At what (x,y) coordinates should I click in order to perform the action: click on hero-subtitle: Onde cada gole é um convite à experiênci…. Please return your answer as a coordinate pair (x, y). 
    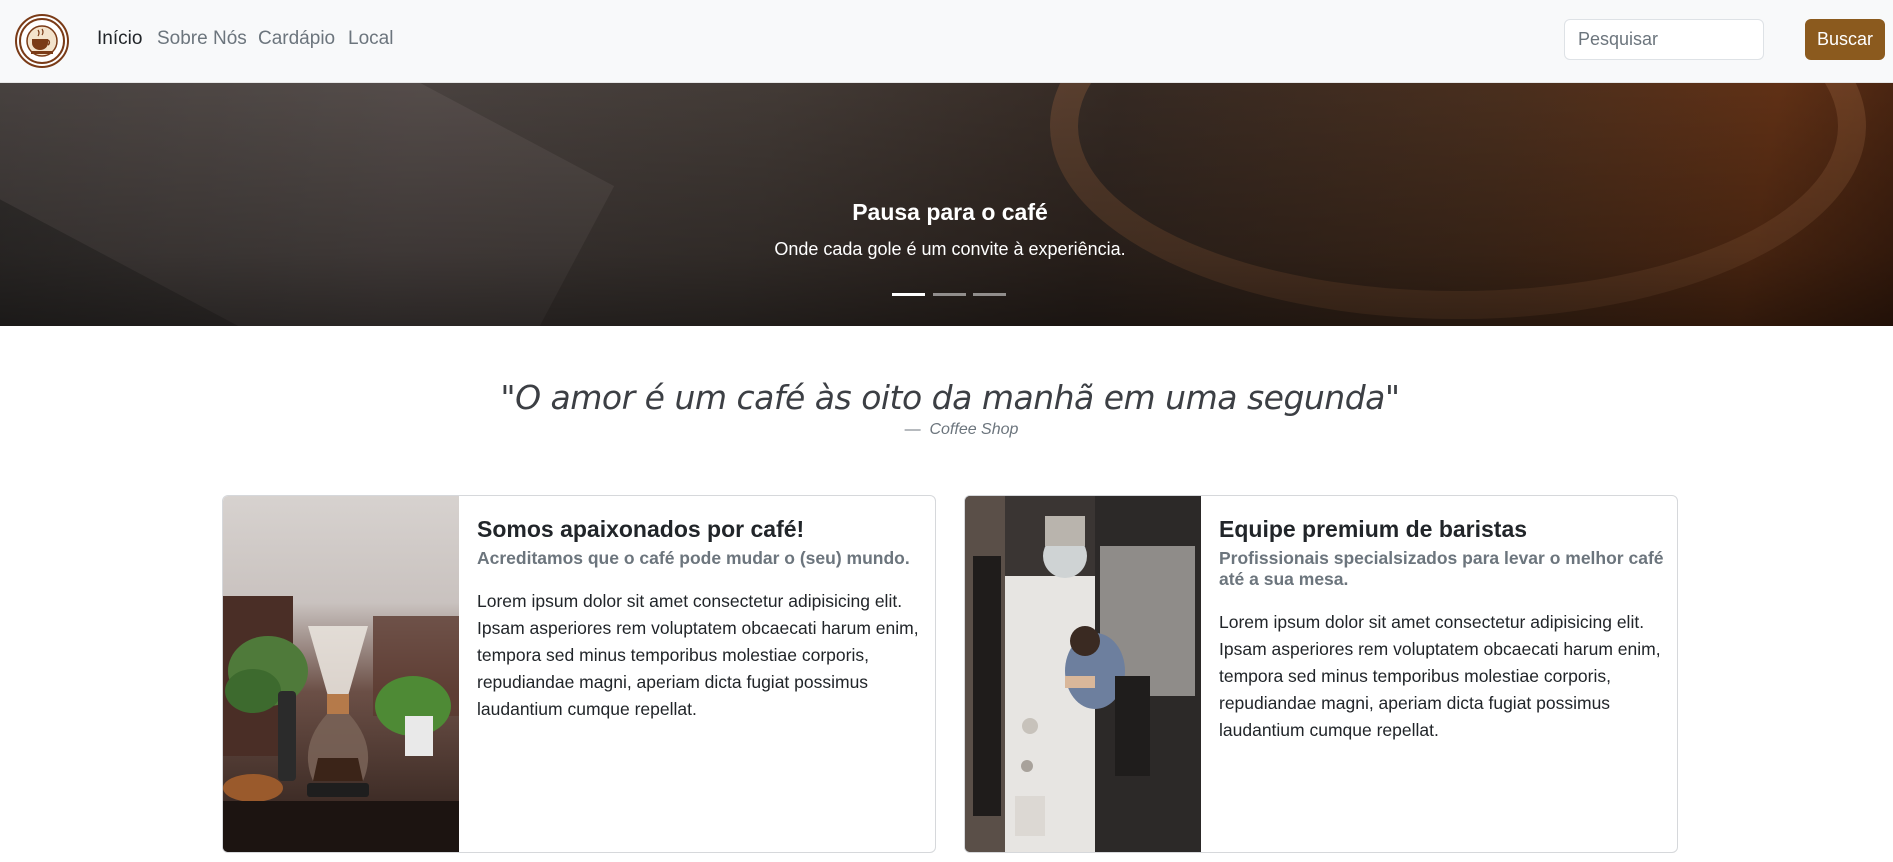
    Looking at the image, I should click on (950, 249).